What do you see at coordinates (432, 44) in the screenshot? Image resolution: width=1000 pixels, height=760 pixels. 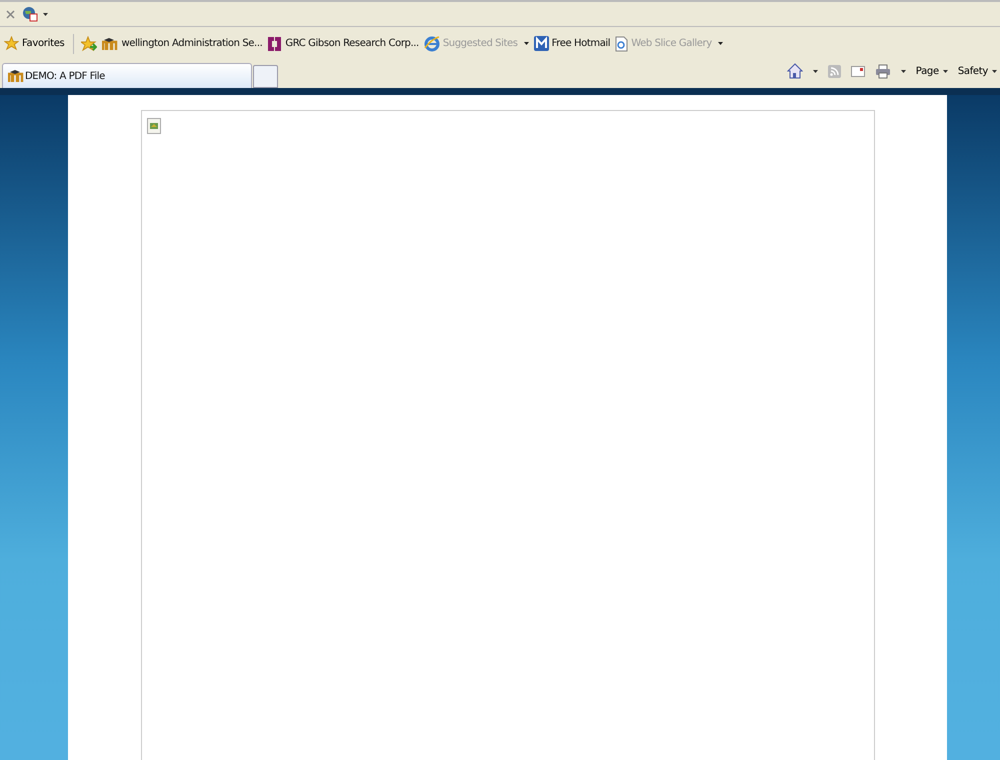 I see `browser-logo-icon` at bounding box center [432, 44].